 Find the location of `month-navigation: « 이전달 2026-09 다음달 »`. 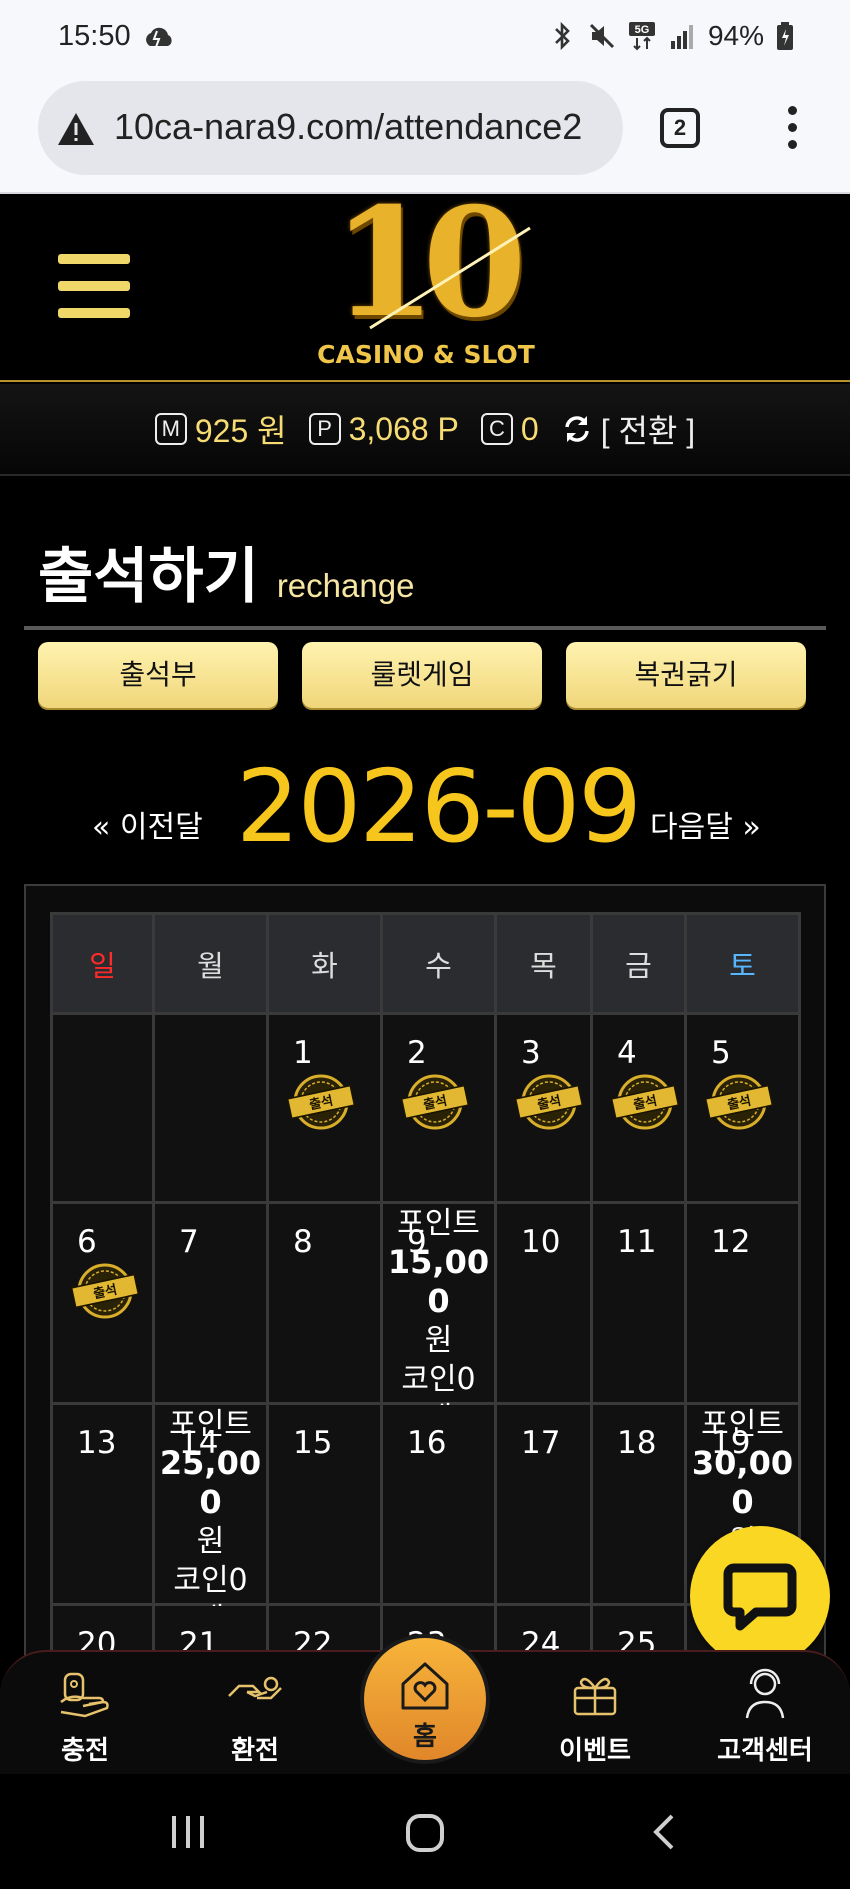

month-navigation: « 이전달 2026-09 다음달 » is located at coordinates (425, 806).